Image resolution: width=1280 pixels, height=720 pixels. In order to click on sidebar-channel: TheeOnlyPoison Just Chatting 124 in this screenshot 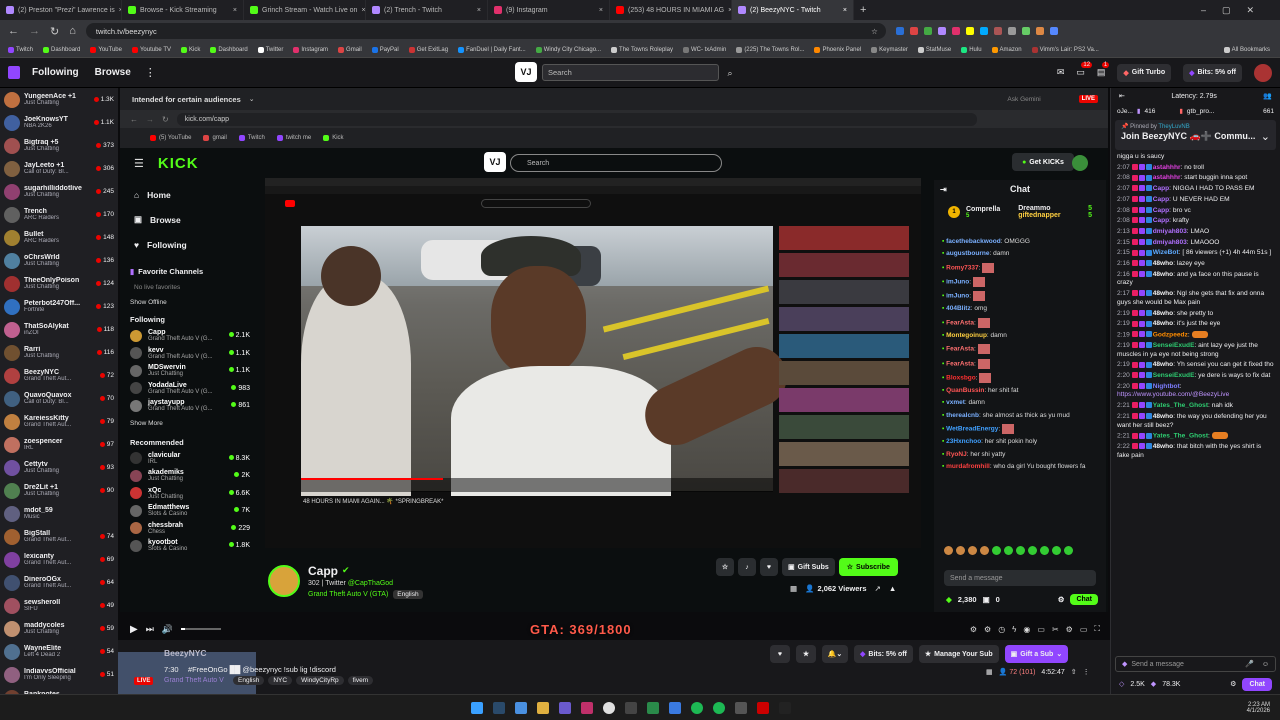, I will do `click(59, 283)`.